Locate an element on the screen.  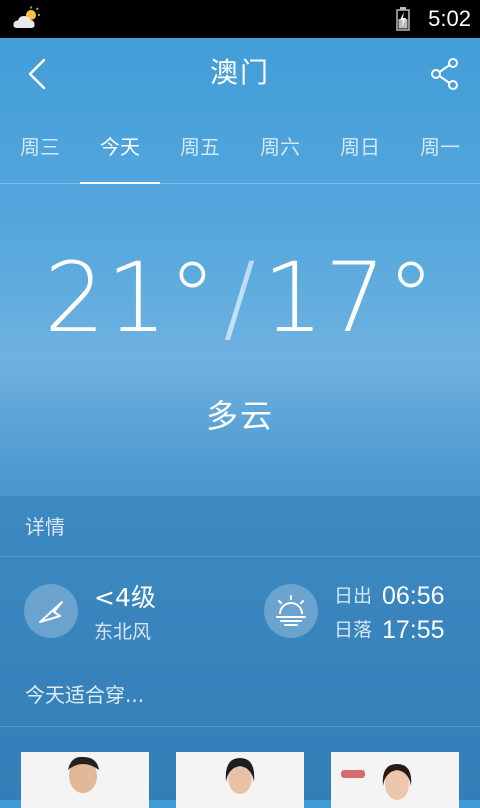
city-title: 澳门 is located at coordinates (239, 72).